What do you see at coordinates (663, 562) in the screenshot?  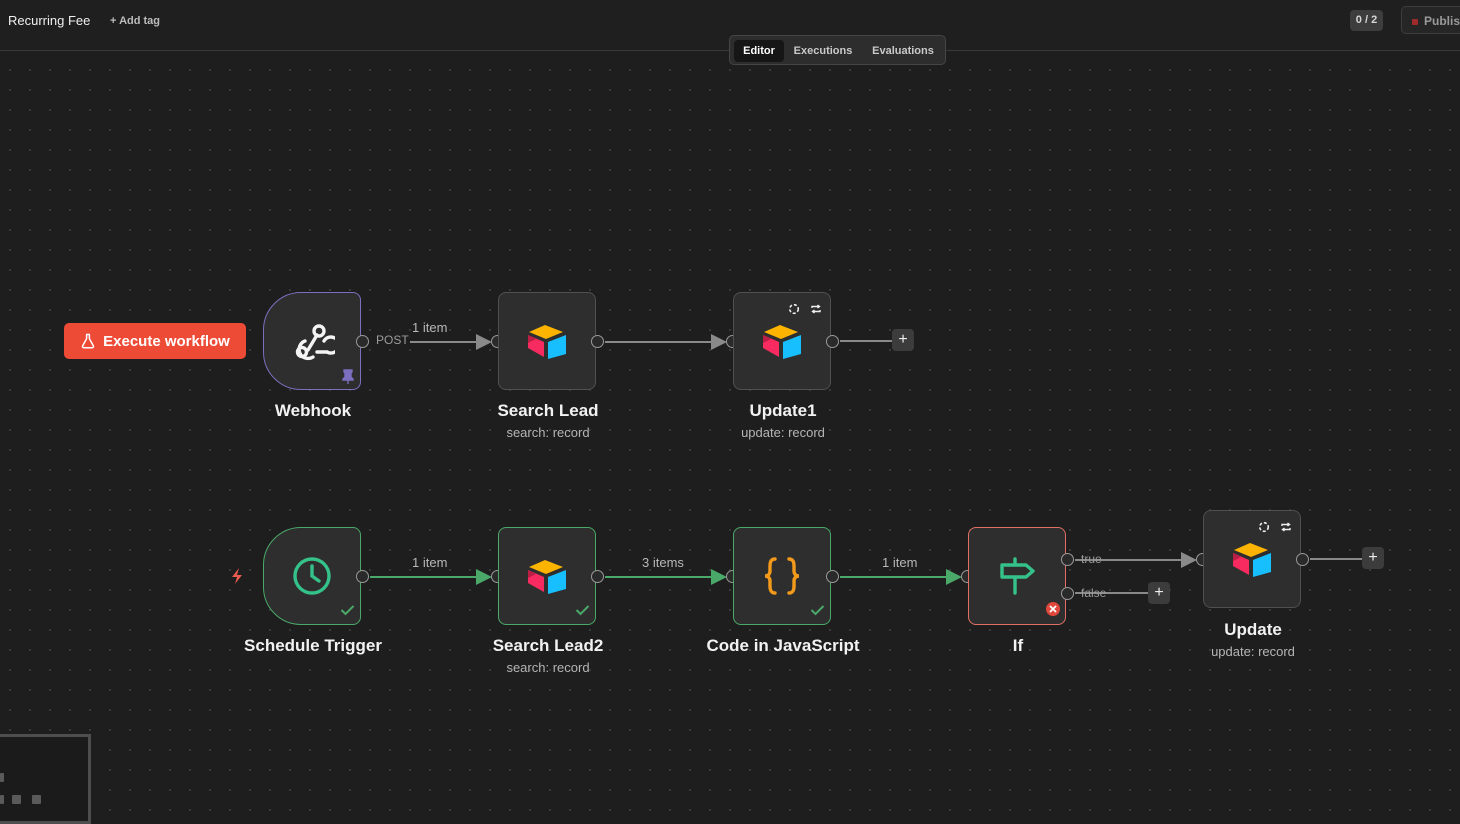 I see `edge-label: 3 items` at bounding box center [663, 562].